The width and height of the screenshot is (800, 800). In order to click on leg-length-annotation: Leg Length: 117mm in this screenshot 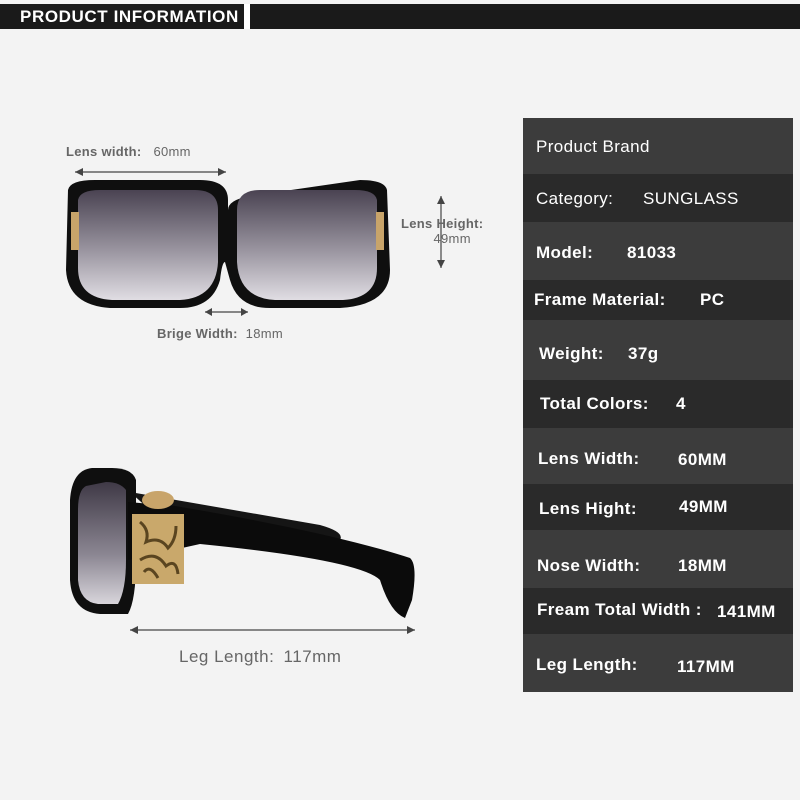, I will do `click(260, 657)`.